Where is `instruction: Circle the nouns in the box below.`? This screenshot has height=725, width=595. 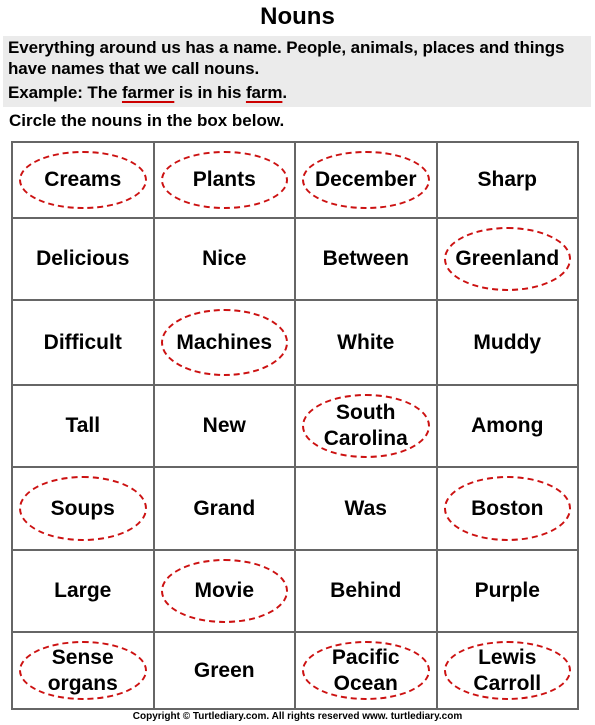 instruction: Circle the nouns in the box below. is located at coordinates (147, 120).